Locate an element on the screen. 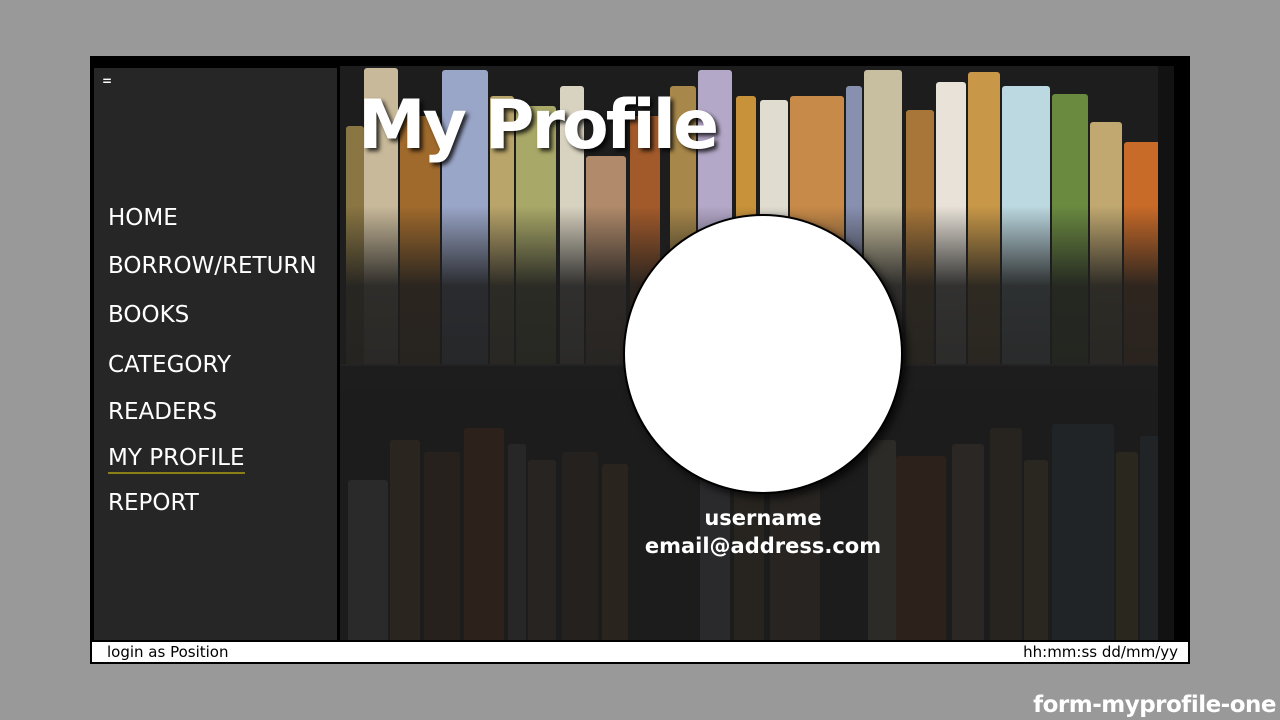  form-name-label: form-myprofile-one is located at coordinates (1154, 705).